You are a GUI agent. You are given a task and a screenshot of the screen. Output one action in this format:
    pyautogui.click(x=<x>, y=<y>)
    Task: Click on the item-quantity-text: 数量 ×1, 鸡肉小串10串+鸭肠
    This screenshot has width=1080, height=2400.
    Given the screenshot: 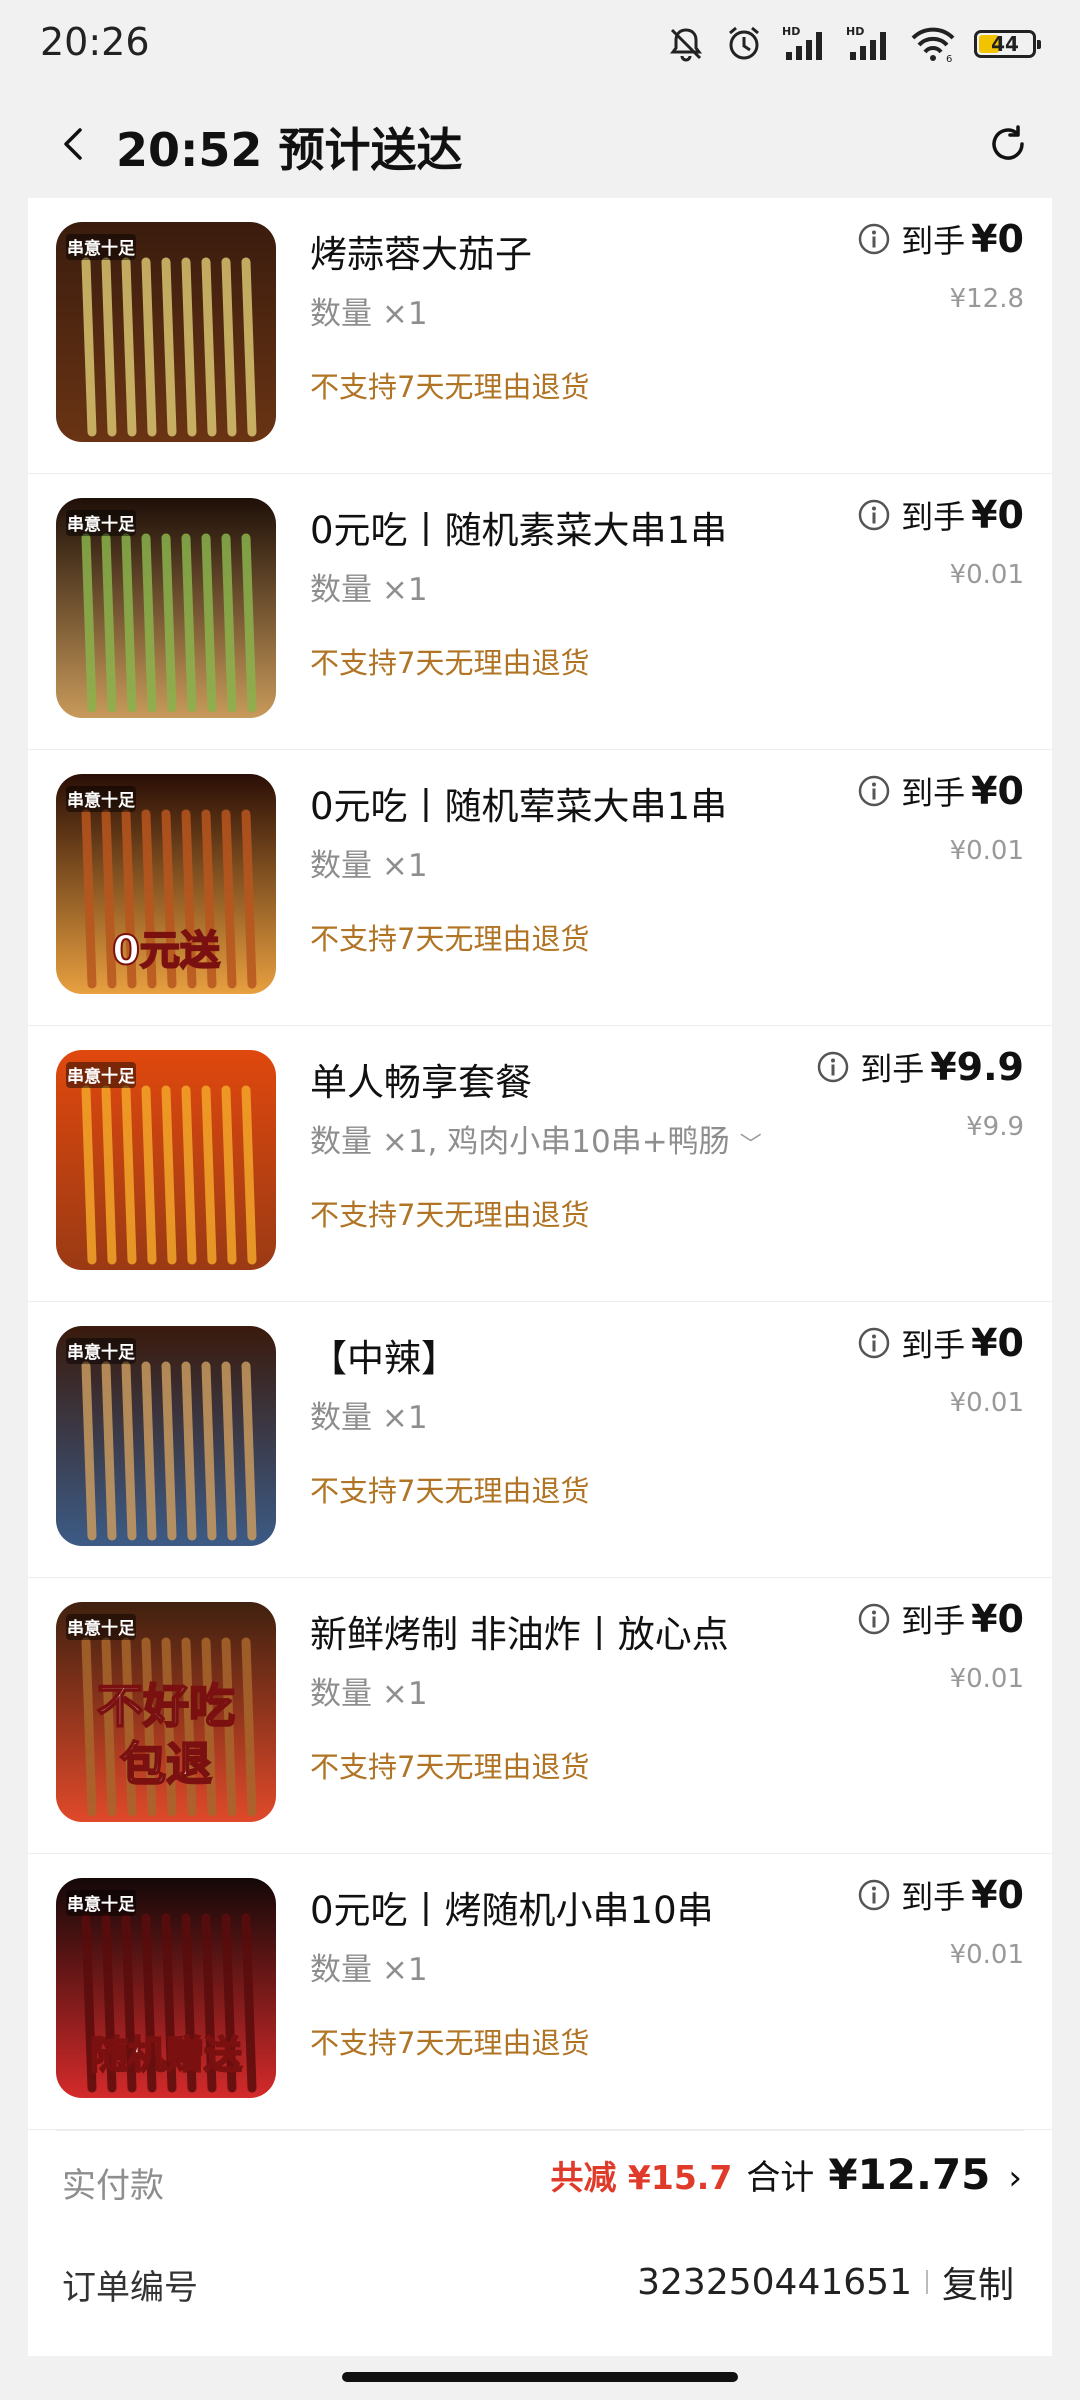 What is the action you would take?
    pyautogui.click(x=520, y=1142)
    